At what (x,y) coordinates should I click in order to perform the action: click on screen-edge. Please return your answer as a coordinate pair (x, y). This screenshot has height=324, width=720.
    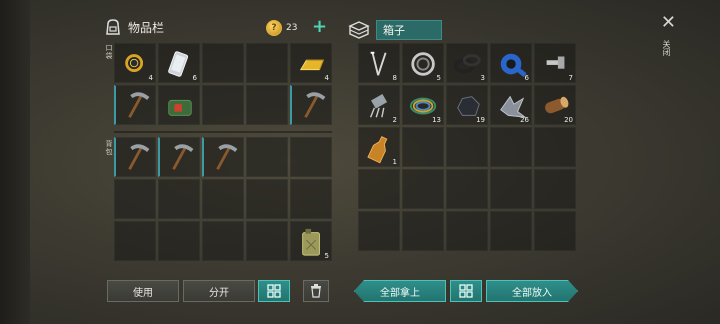
    Looking at the image, I should click on (15, 162).